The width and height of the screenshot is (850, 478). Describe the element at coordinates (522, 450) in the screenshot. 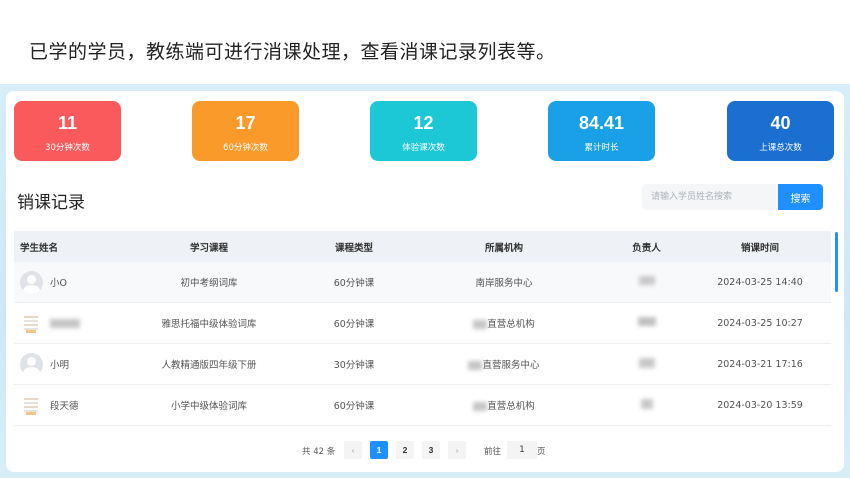

I see `page-jump-input` at that location.